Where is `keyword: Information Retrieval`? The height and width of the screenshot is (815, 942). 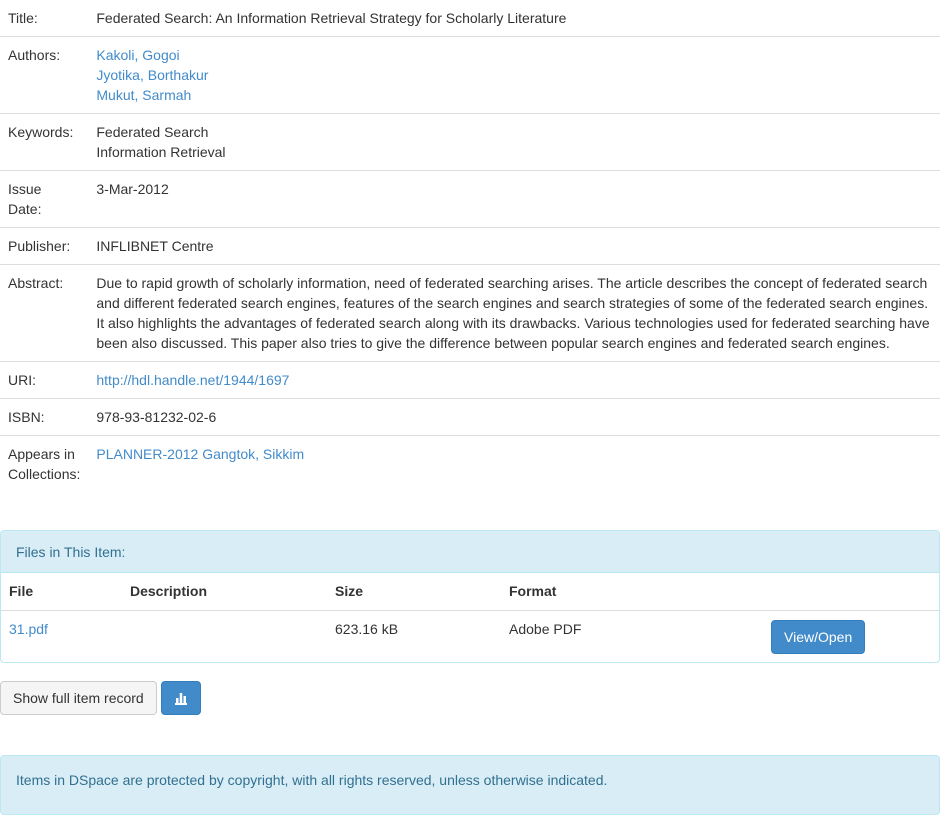
keyword: Information Retrieval is located at coordinates (161, 152).